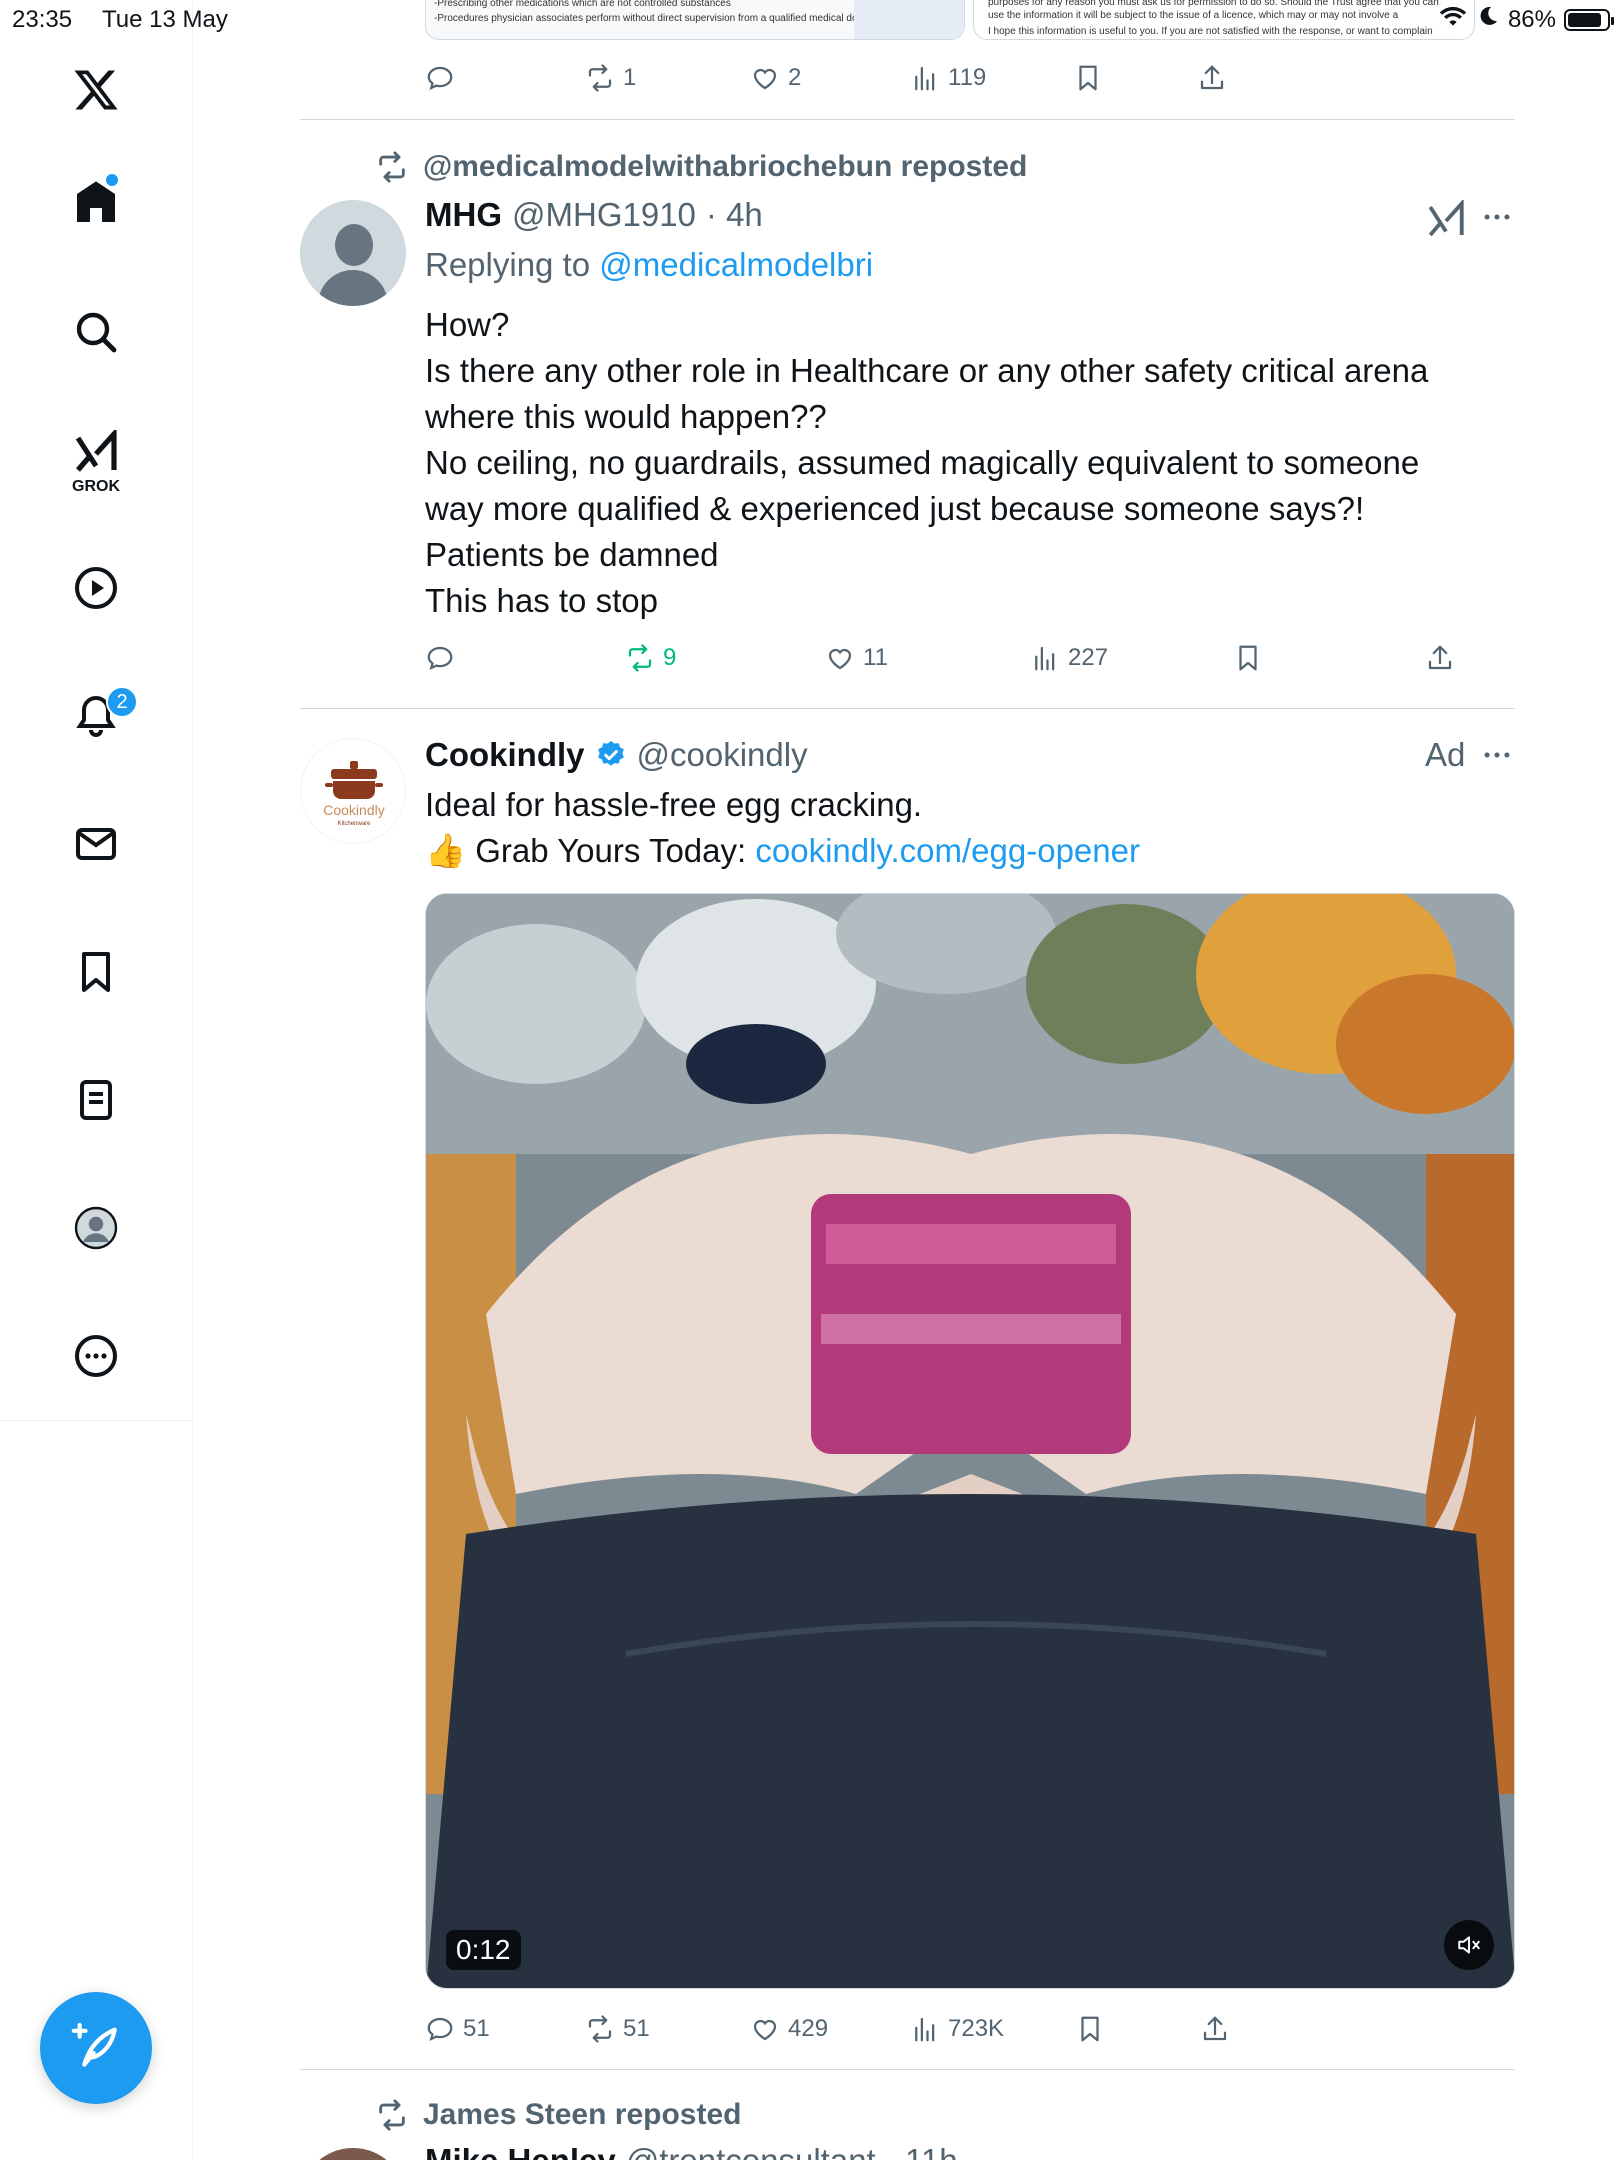  I want to click on post-time: · 4h, so click(734, 215).